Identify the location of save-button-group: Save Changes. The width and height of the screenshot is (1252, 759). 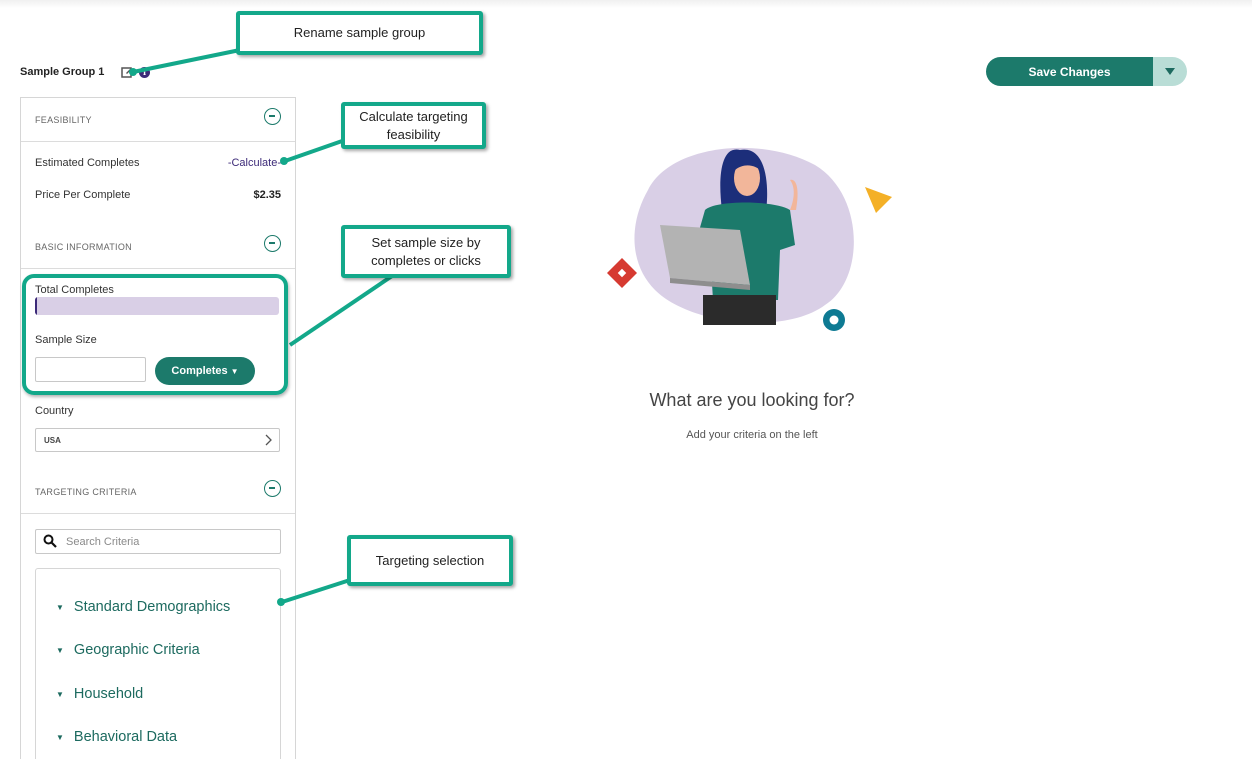
(1086, 71).